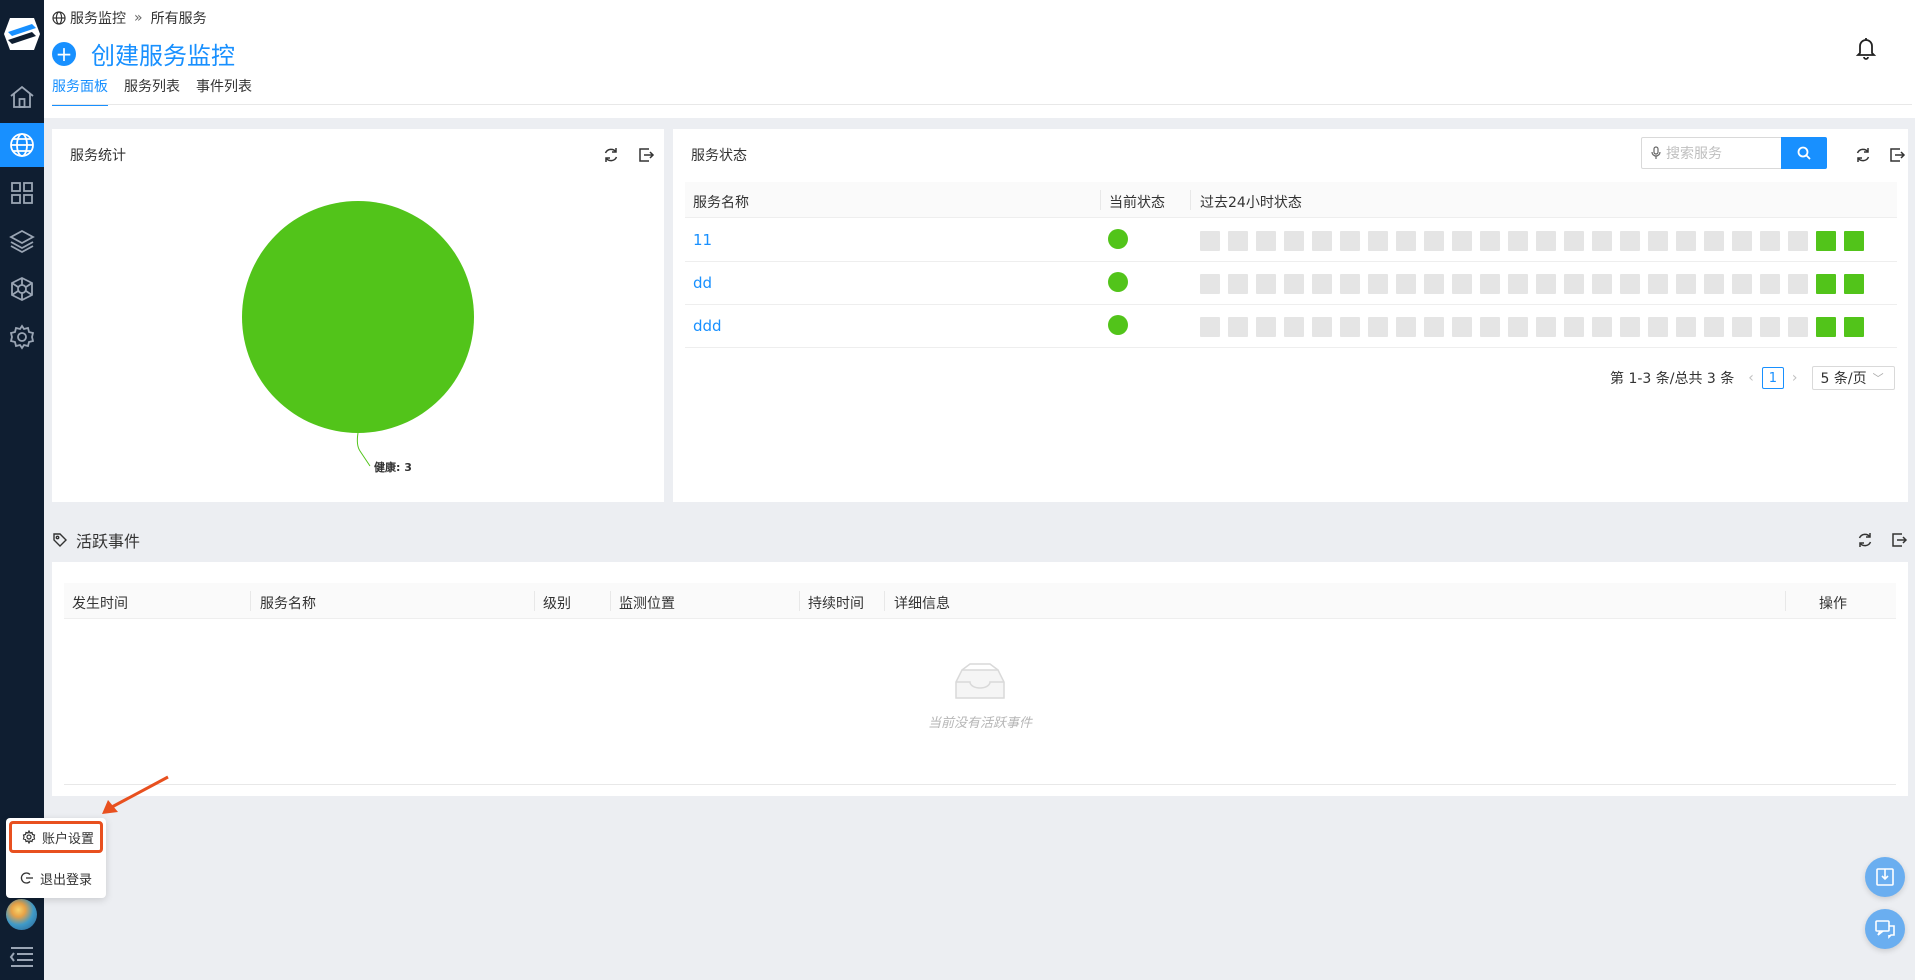 The width and height of the screenshot is (1915, 980). I want to click on menu-toggle-icon, so click(22, 956).